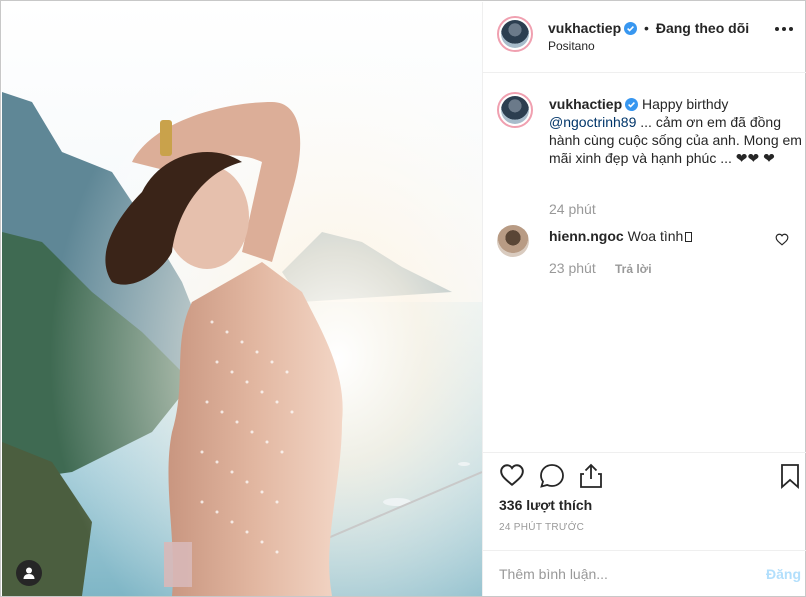 This screenshot has width=806, height=597. Describe the element at coordinates (790, 476) in the screenshot. I see `bookmark-icon` at that location.